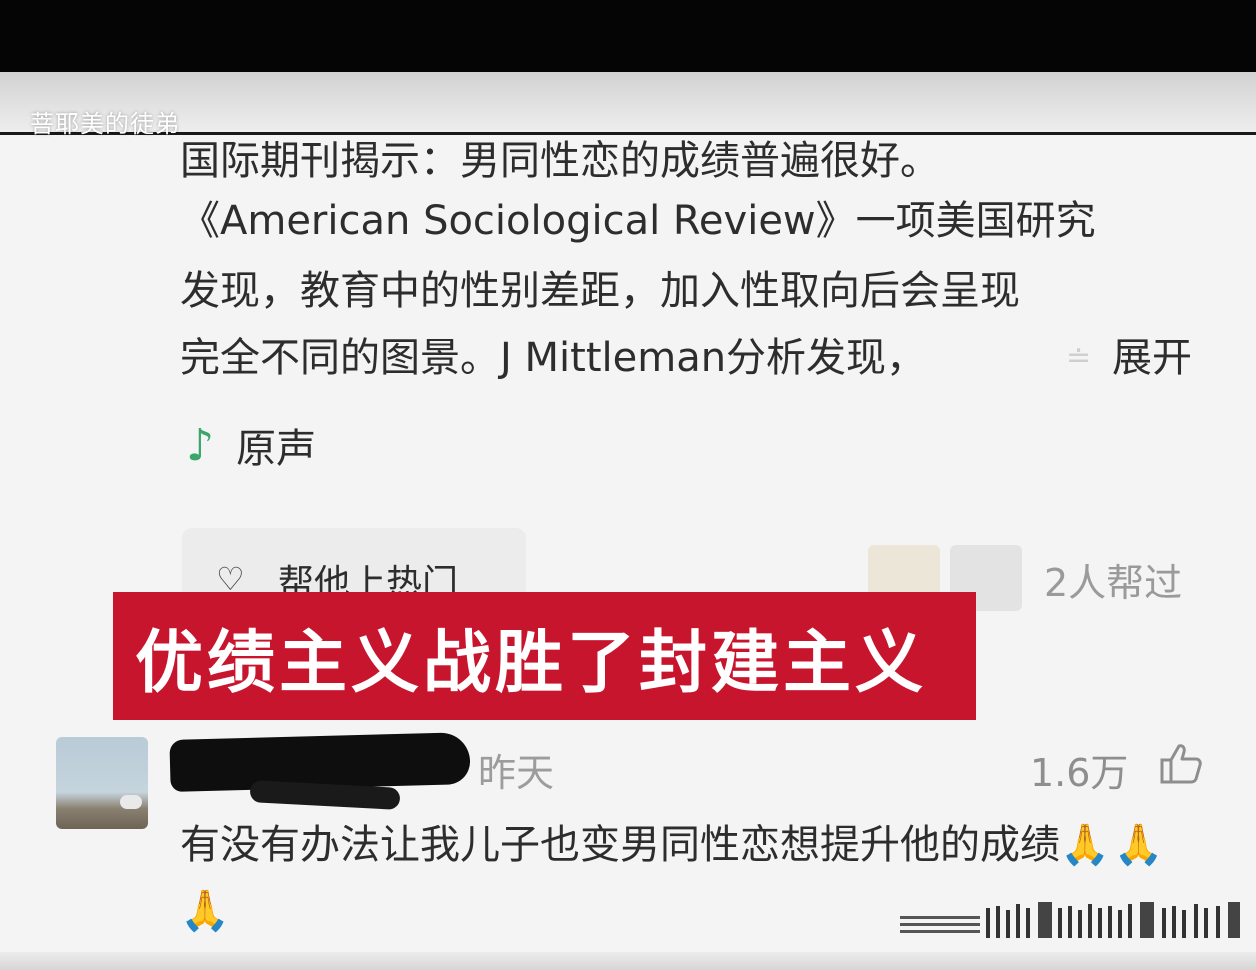  I want to click on bottom-edge, so click(628, 961).